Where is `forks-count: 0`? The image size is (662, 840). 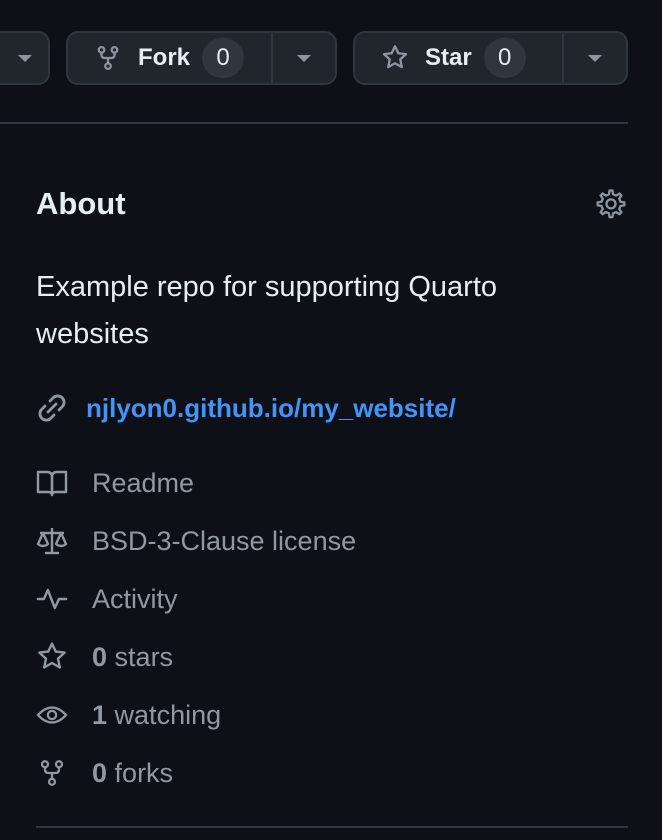 forks-count: 0 is located at coordinates (100, 772).